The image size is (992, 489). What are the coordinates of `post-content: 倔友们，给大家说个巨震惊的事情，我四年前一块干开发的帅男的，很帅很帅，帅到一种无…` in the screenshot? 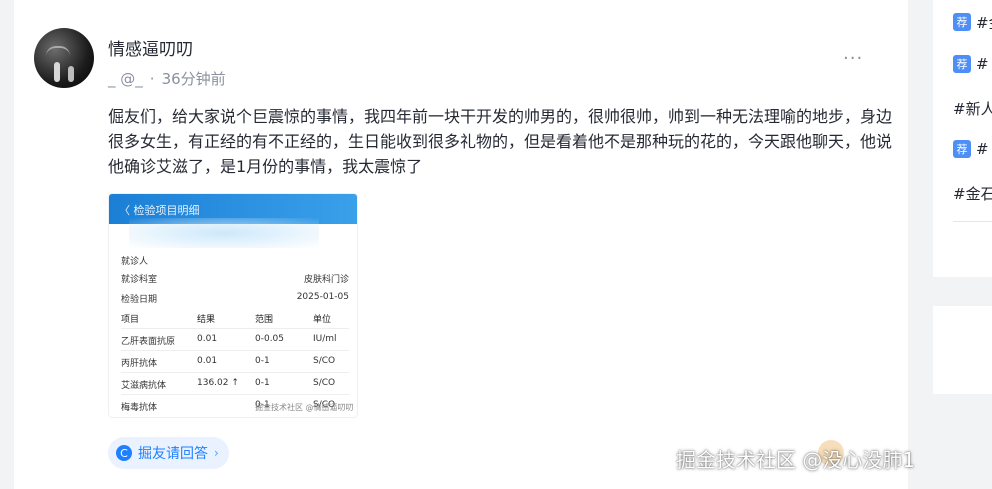 It's located at (500, 141).